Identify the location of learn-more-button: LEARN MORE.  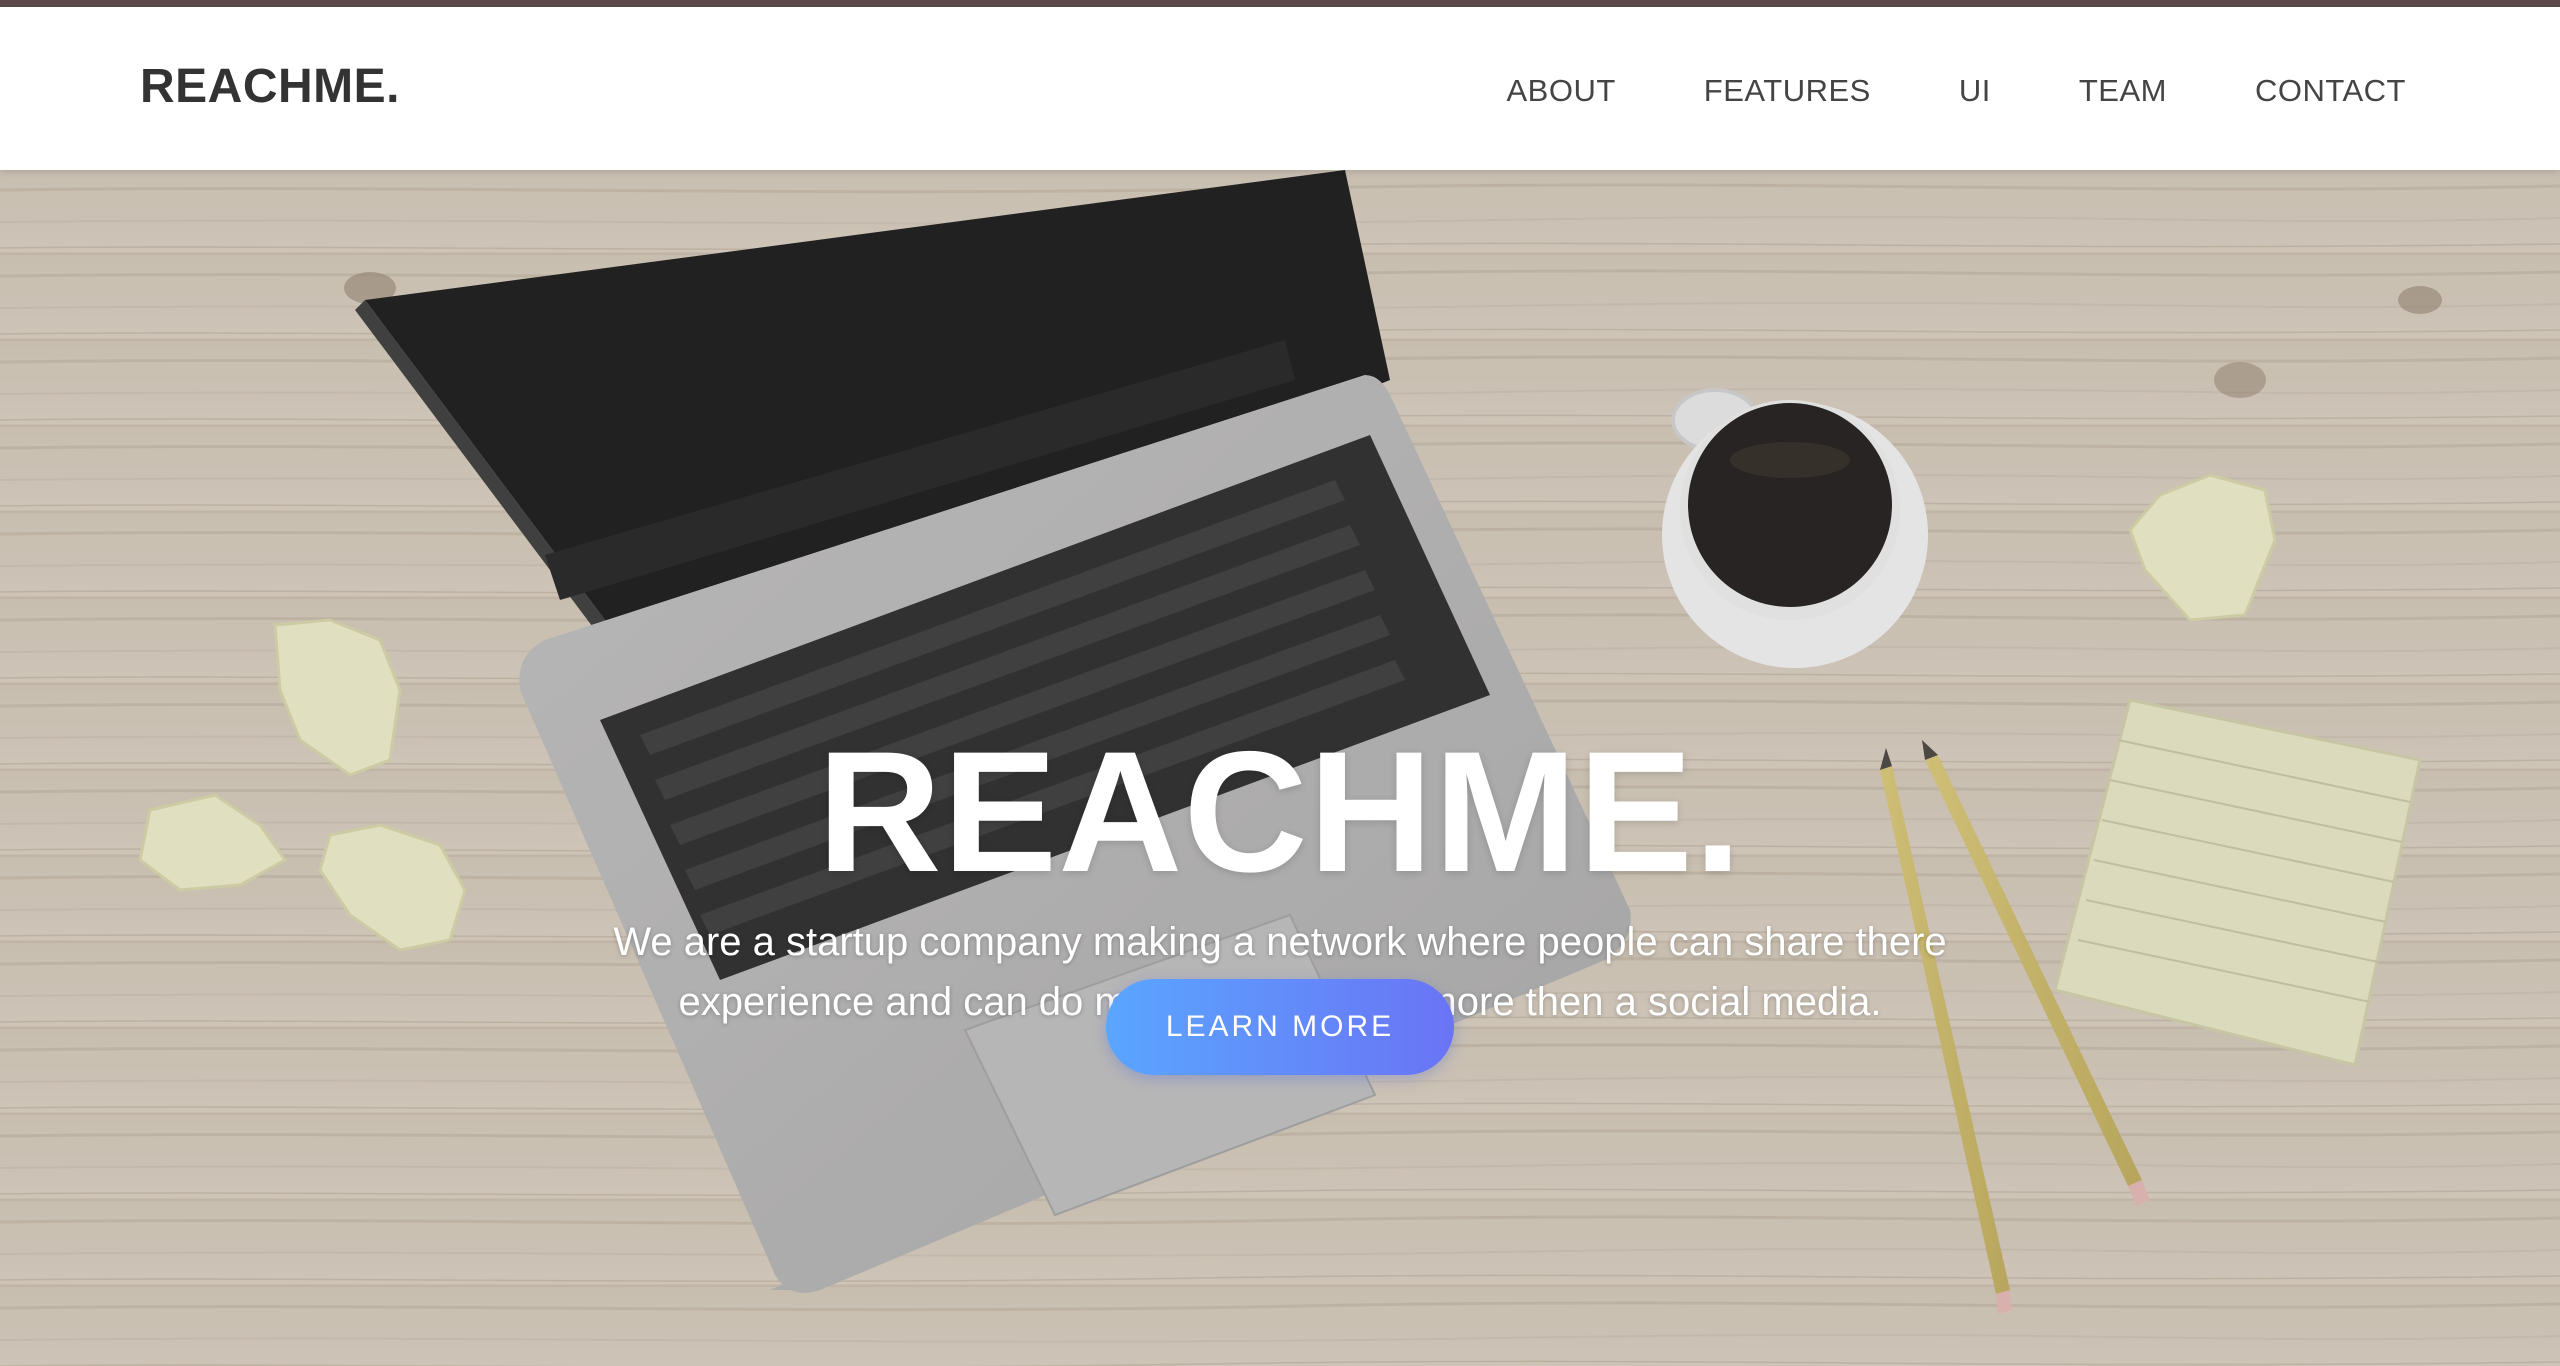
(1280, 1027).